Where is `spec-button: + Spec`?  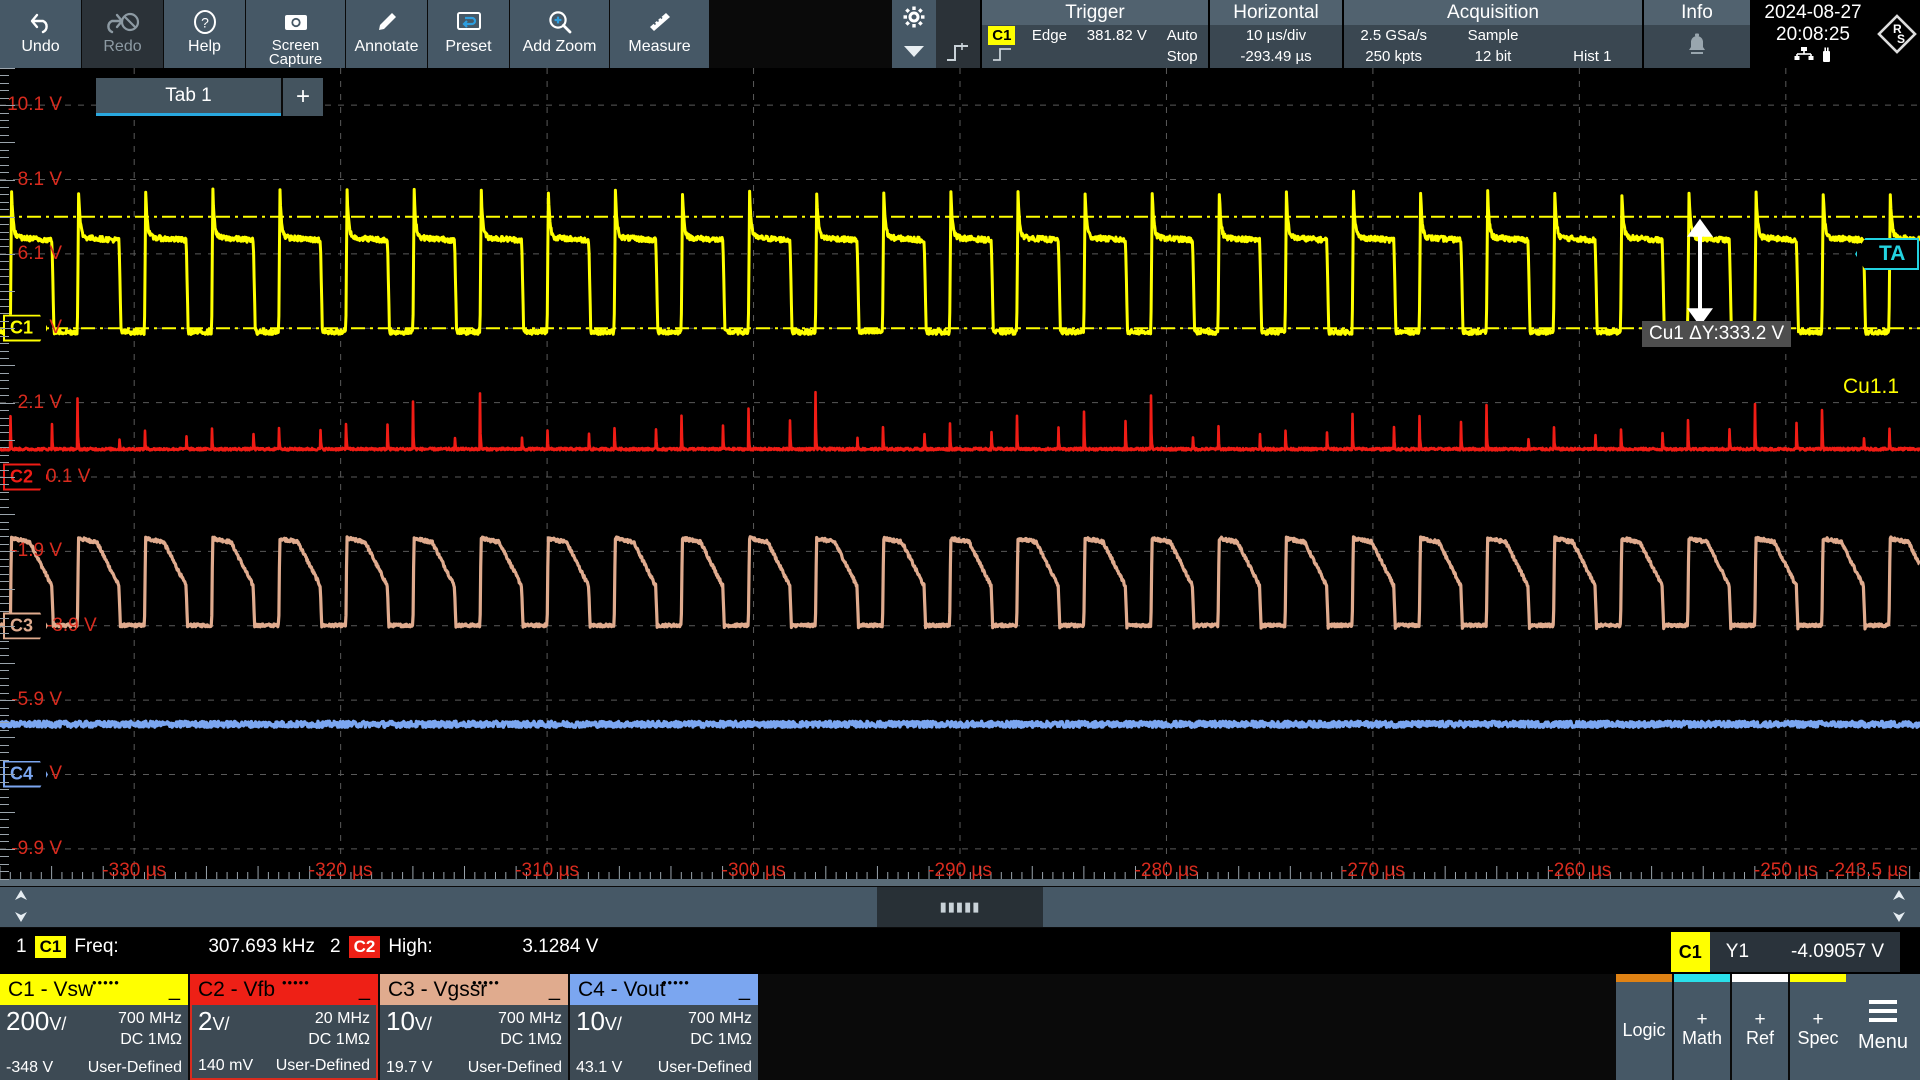
spec-button: + Spec is located at coordinates (1817, 1027).